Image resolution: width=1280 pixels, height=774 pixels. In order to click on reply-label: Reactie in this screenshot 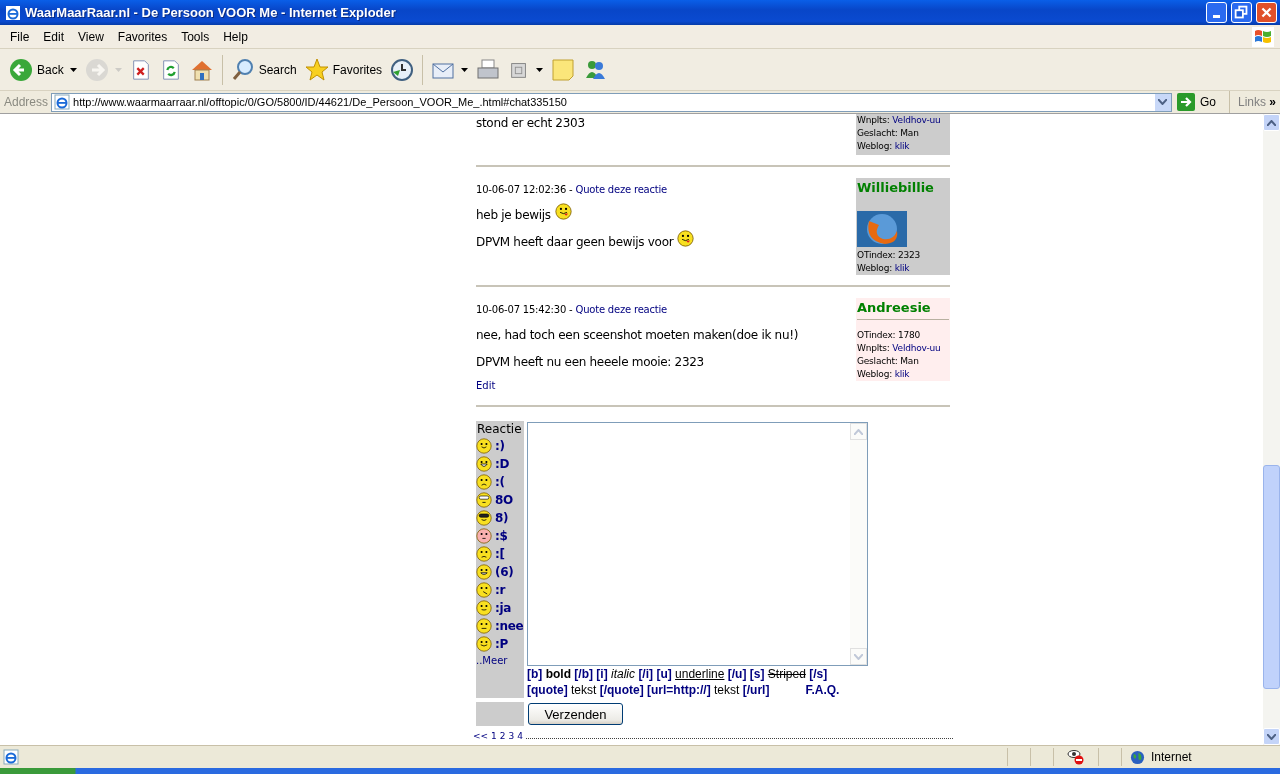, I will do `click(499, 429)`.